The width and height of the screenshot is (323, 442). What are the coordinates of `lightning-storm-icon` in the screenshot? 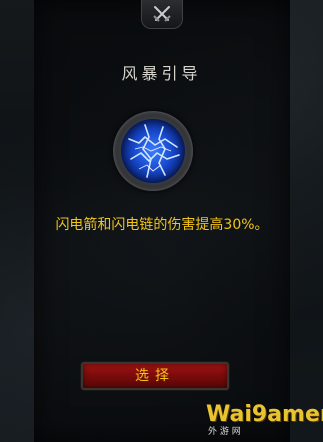 It's located at (153, 151).